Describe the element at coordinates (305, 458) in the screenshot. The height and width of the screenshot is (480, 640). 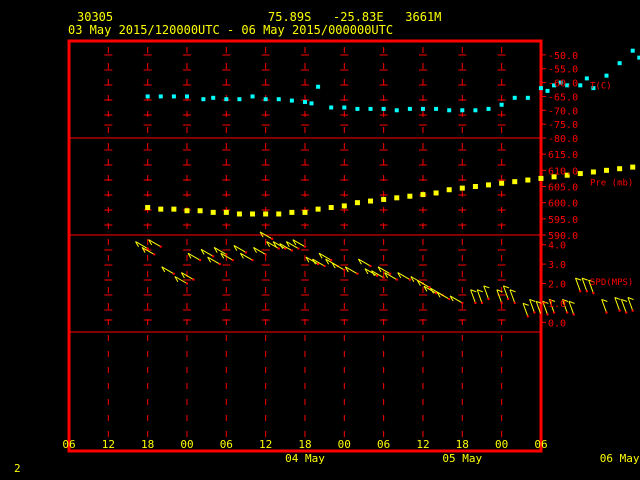
I see `day-label: 04 May` at that location.